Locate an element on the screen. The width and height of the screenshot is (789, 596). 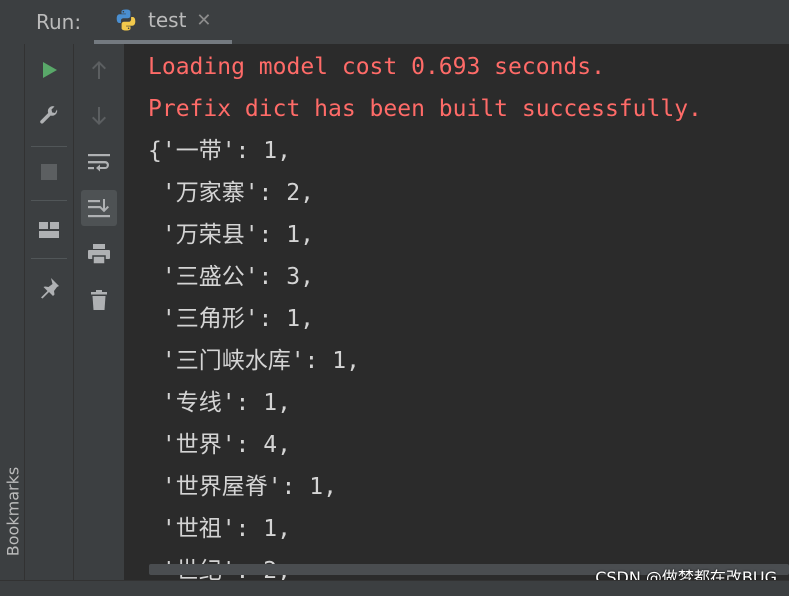
console-line: '专线': 1, is located at coordinates (219, 403).